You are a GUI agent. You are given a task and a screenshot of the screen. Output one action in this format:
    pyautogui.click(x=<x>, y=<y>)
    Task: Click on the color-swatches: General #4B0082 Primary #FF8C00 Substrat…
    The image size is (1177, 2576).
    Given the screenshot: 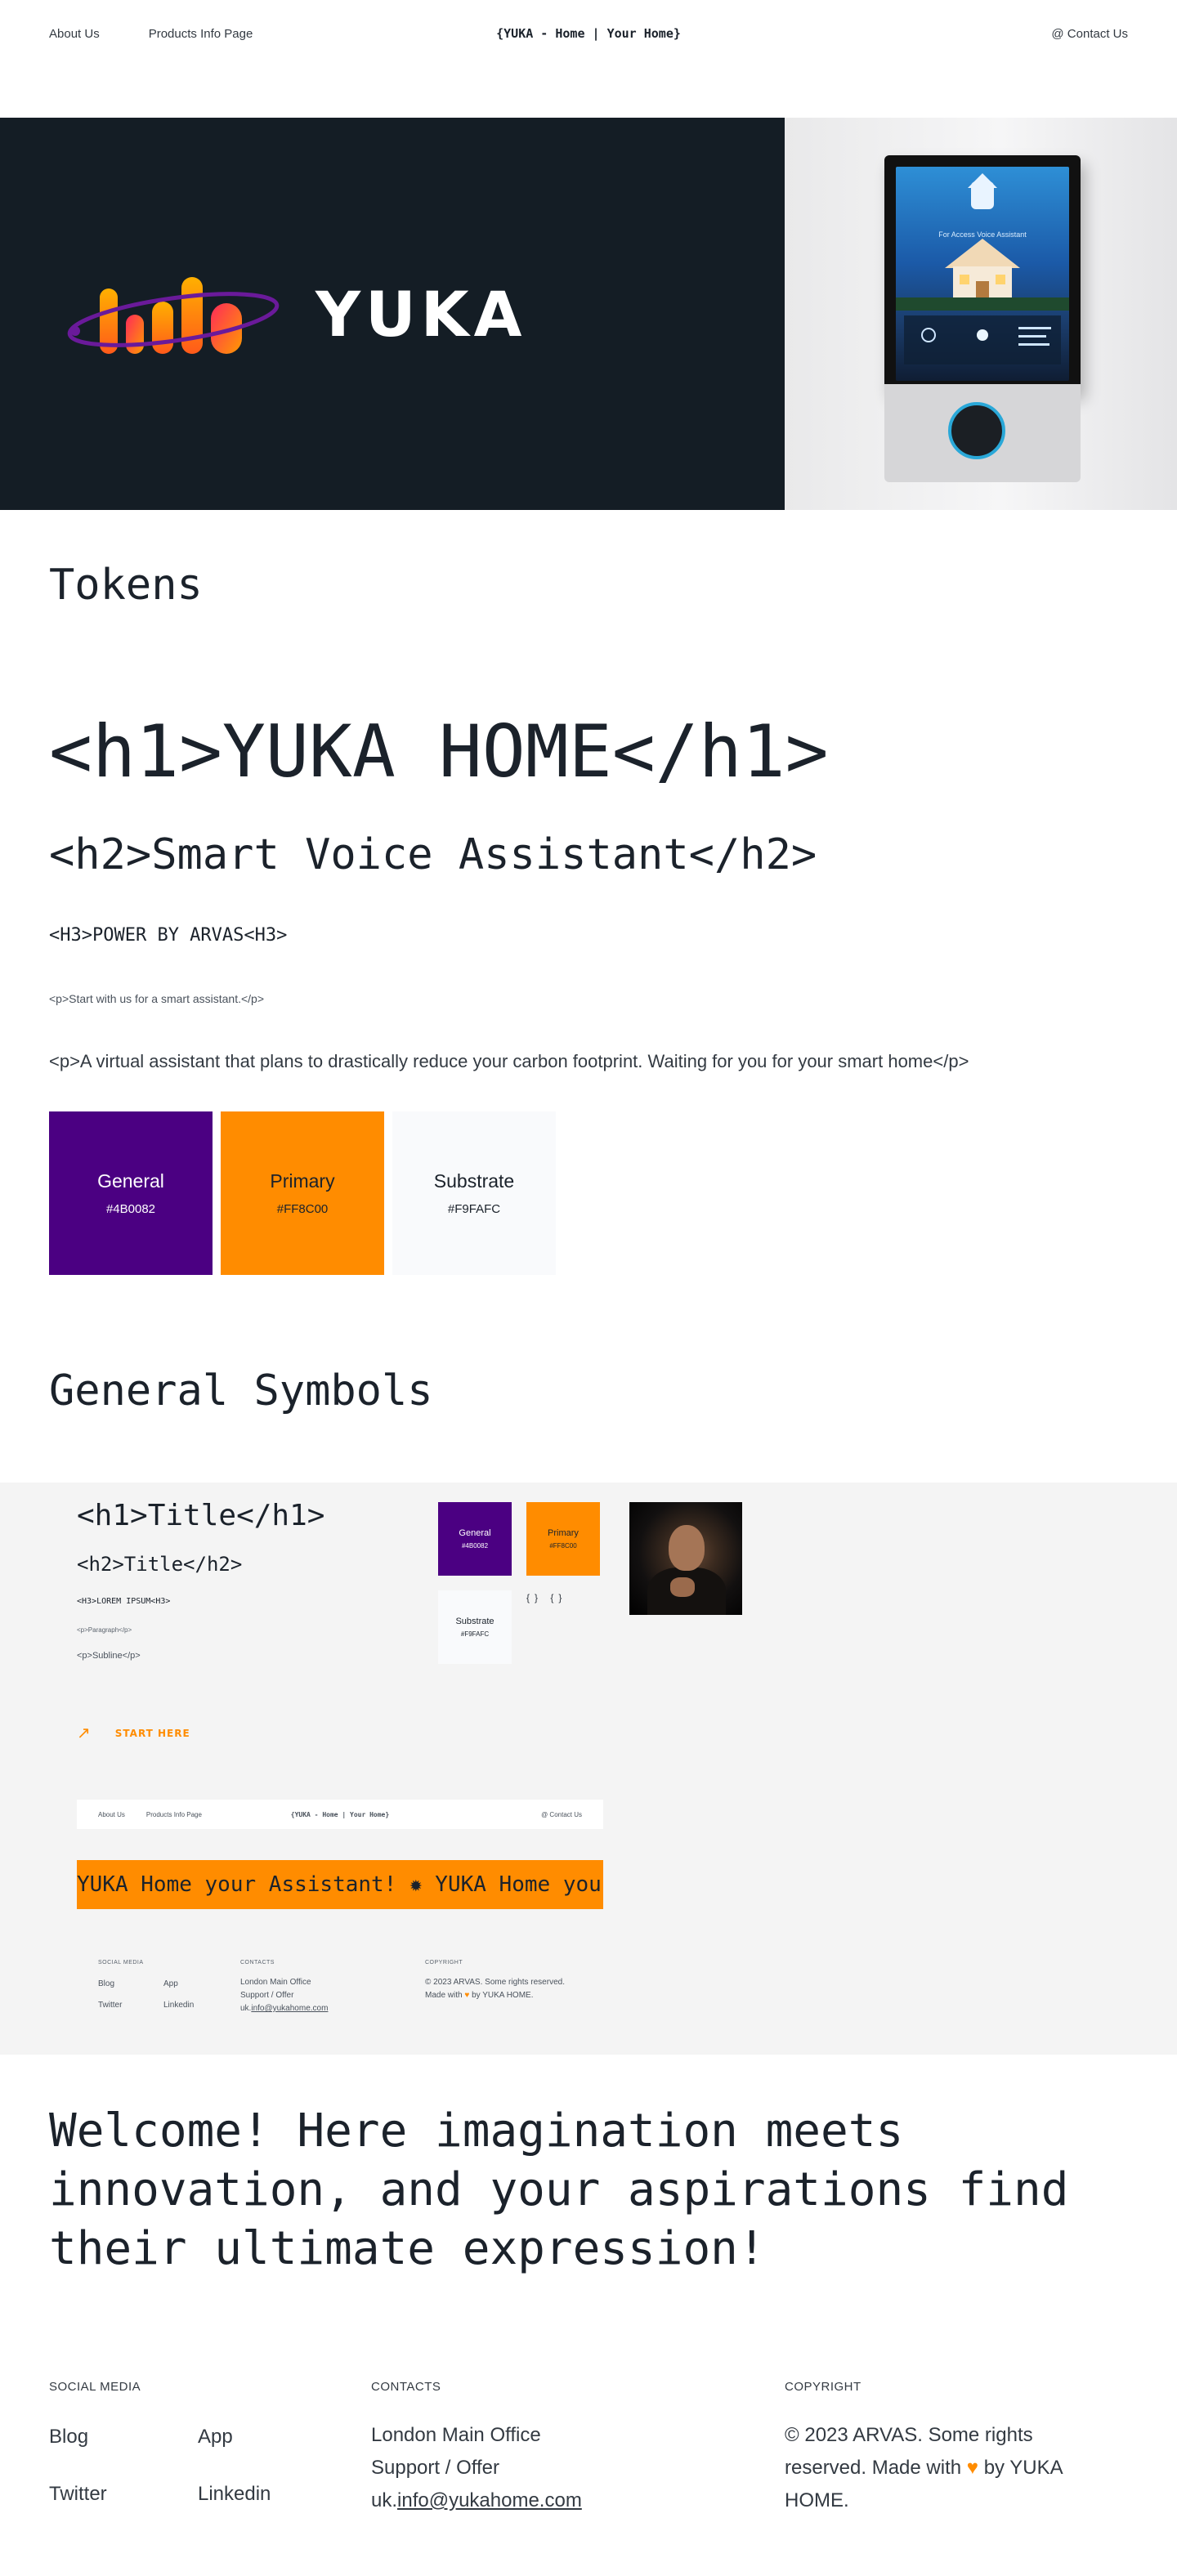 What is the action you would take?
    pyautogui.click(x=302, y=1193)
    